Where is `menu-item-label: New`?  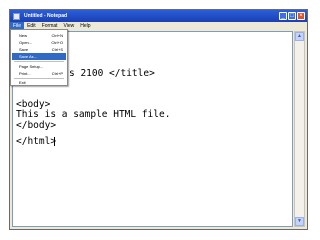 menu-item-label: New is located at coordinates (23, 35).